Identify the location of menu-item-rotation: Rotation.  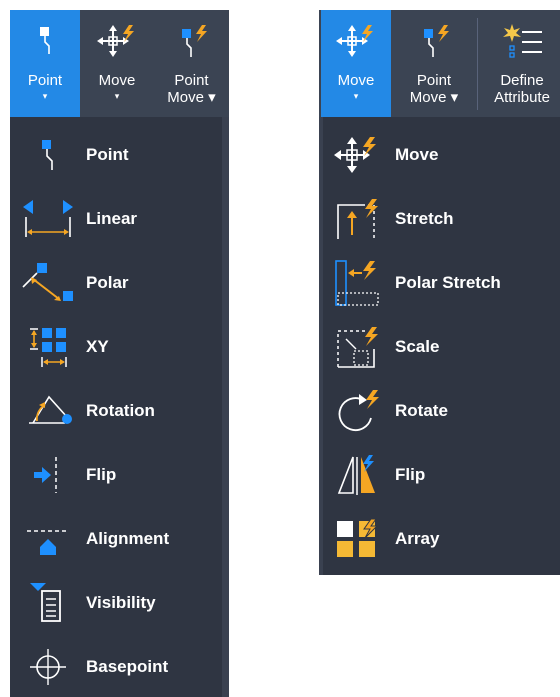
(116, 411).